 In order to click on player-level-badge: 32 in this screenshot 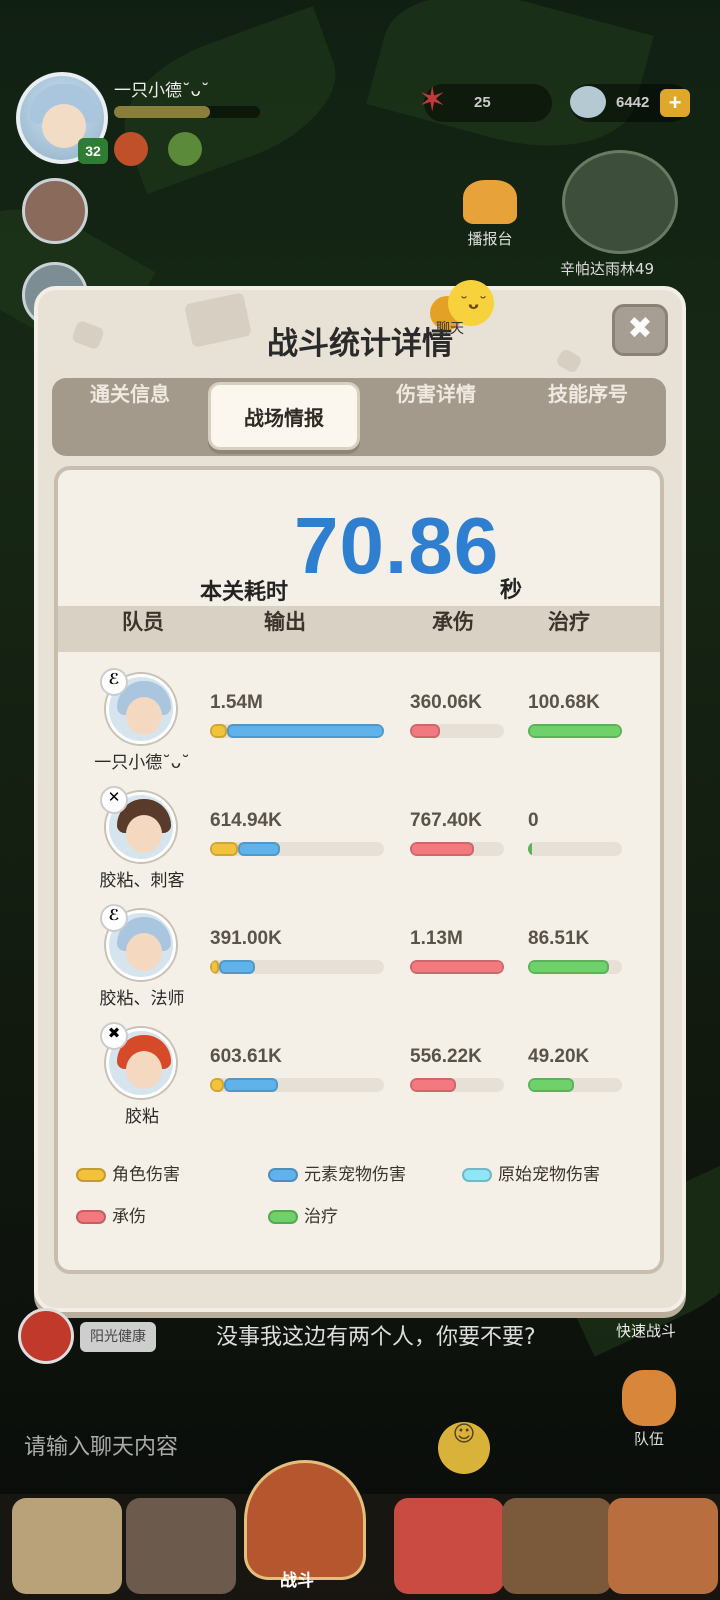, I will do `click(93, 151)`.